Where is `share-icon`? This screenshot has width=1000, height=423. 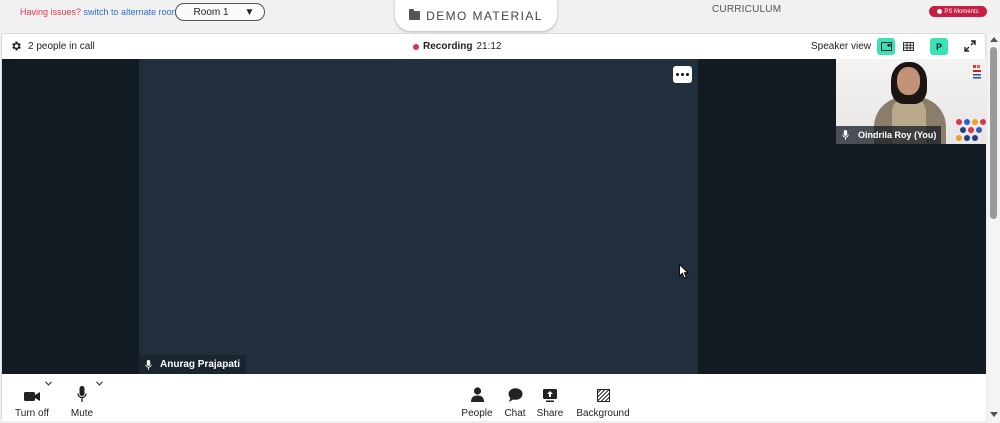
share-icon is located at coordinates (550, 395).